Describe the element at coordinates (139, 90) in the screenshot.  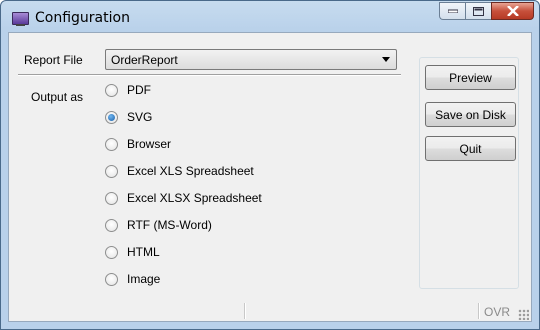
I see `radio-label: PDF` at that location.